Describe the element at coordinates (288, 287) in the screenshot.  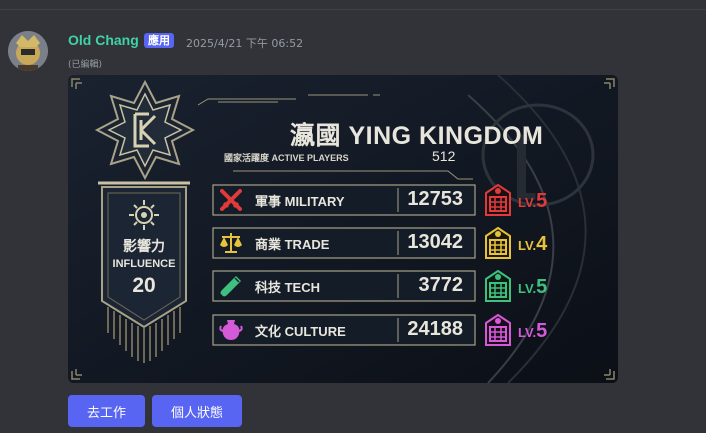
I see `stat-label: 科技 TECH` at that location.